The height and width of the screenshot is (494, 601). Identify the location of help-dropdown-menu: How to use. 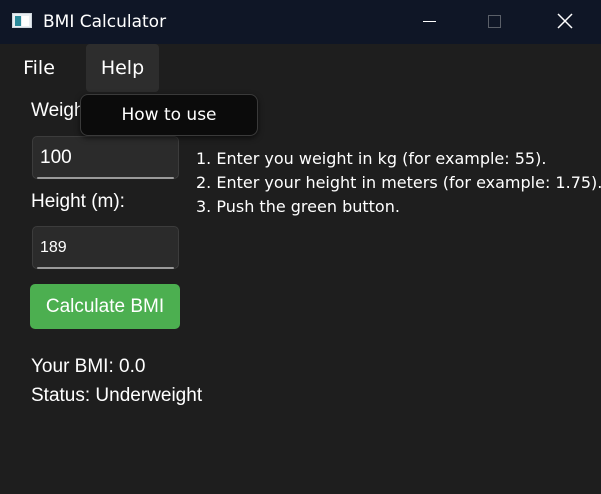
(169, 115).